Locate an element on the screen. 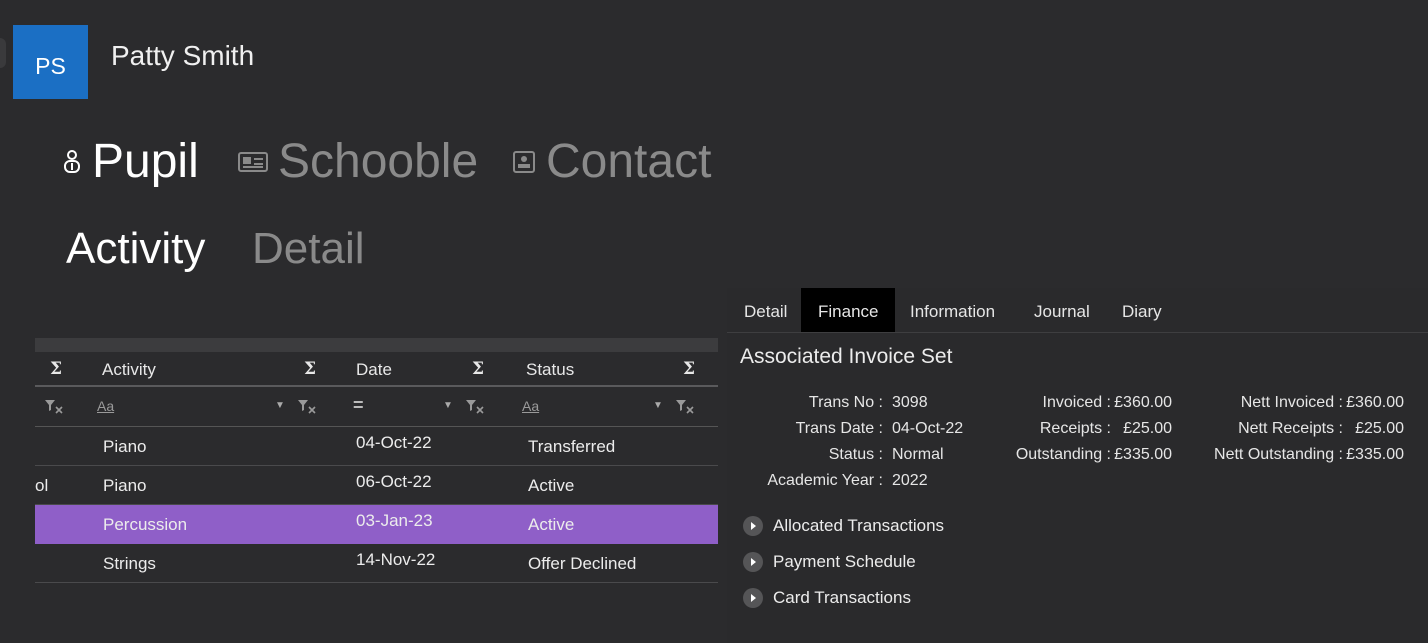 The width and height of the screenshot is (1428, 643). tab-diary: Diary is located at coordinates (1142, 310).